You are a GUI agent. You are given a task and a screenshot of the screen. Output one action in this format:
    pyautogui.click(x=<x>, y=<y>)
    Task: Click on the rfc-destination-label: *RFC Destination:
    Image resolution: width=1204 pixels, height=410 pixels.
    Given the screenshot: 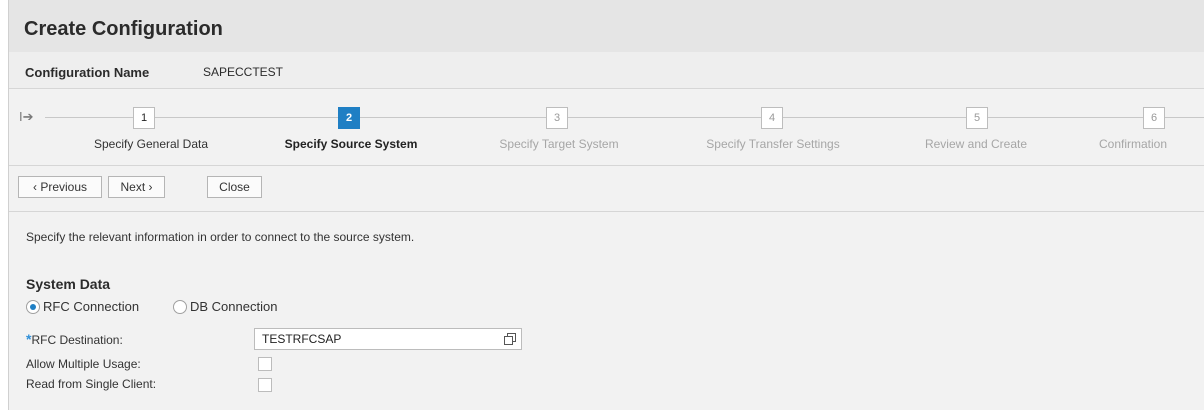 What is the action you would take?
    pyautogui.click(x=74, y=339)
    